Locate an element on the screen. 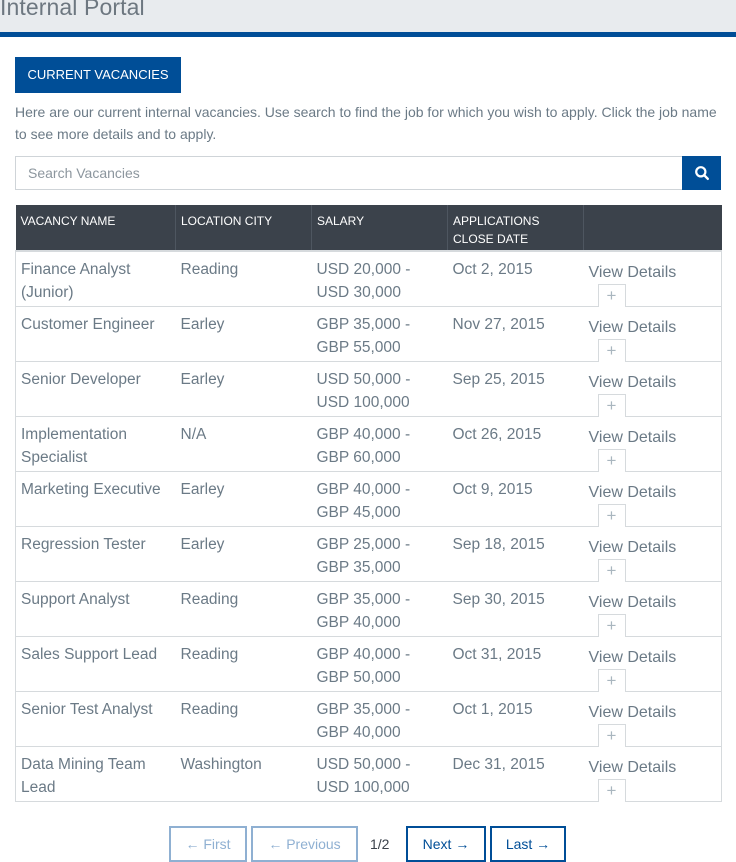 The height and width of the screenshot is (862, 736). vacancy-name-link: Customer Engineer is located at coordinates (95, 333).